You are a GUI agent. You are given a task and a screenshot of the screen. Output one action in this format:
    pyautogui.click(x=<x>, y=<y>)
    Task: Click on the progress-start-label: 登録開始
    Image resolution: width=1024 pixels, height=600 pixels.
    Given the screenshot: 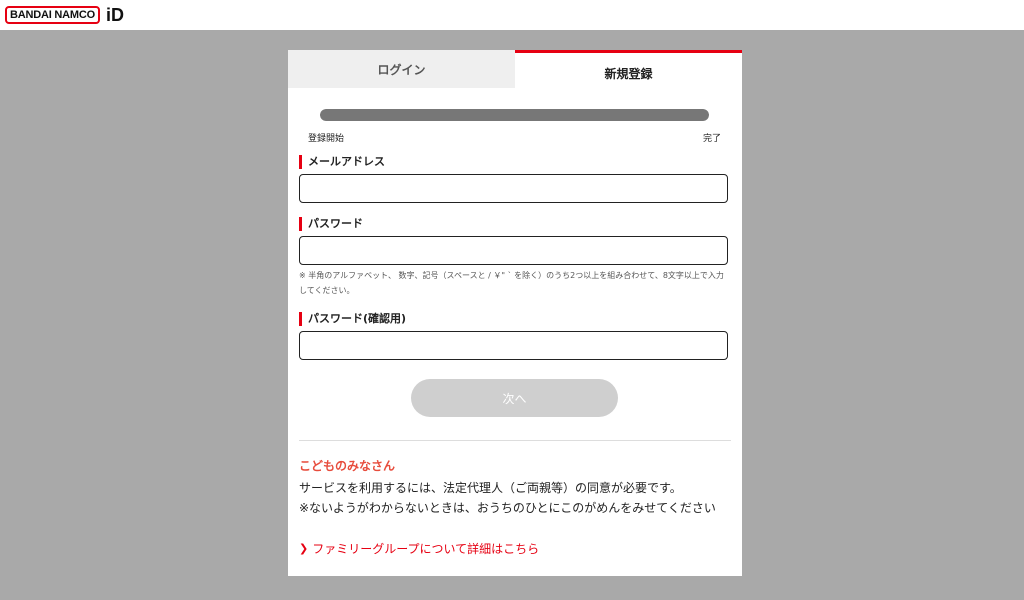 What is the action you would take?
    pyautogui.click(x=326, y=139)
    